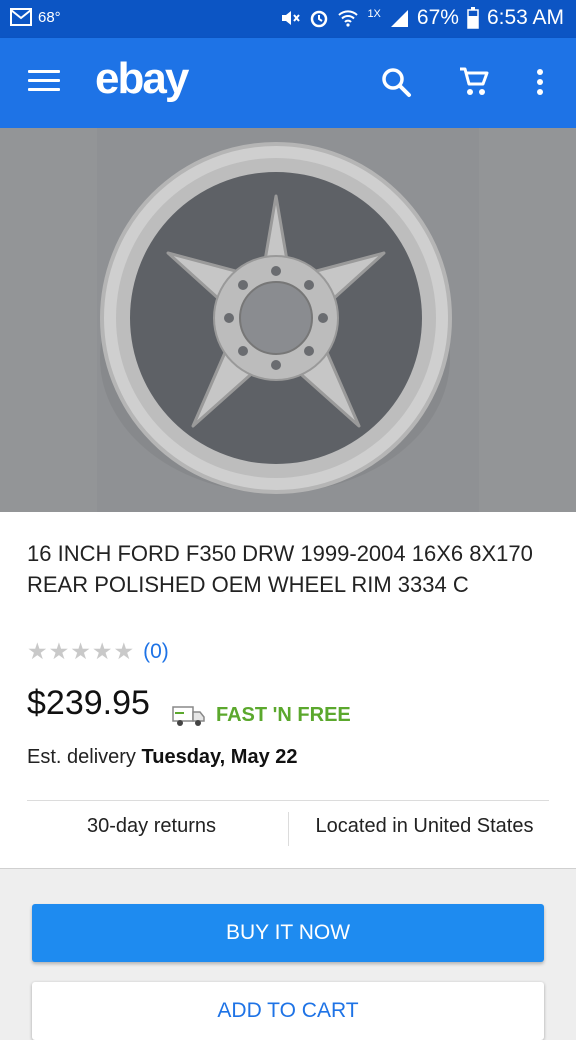  I want to click on rating: ★★★★★ (0), so click(98, 651).